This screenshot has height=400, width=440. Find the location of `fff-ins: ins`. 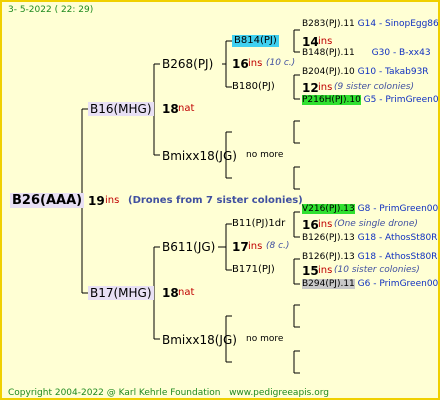

fff-ins: ins is located at coordinates (325, 41).